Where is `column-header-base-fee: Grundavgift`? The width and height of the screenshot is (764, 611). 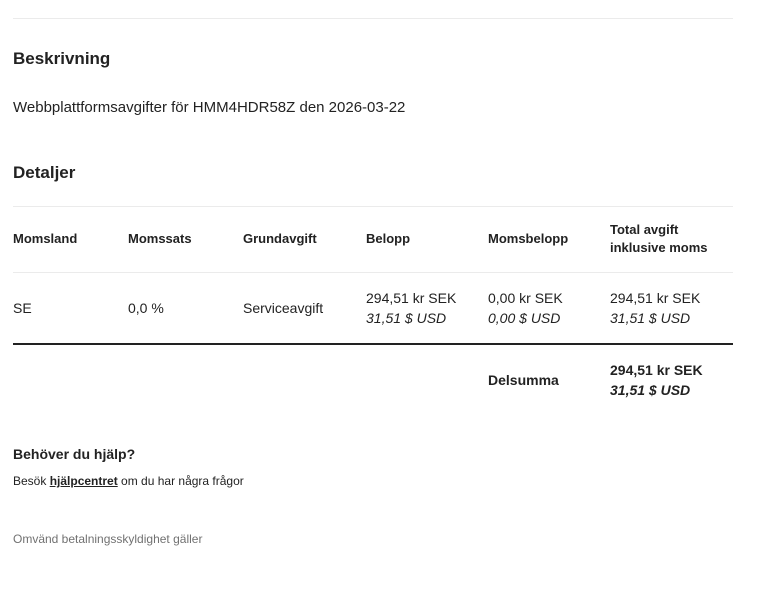 column-header-base-fee: Grundavgift is located at coordinates (280, 238).